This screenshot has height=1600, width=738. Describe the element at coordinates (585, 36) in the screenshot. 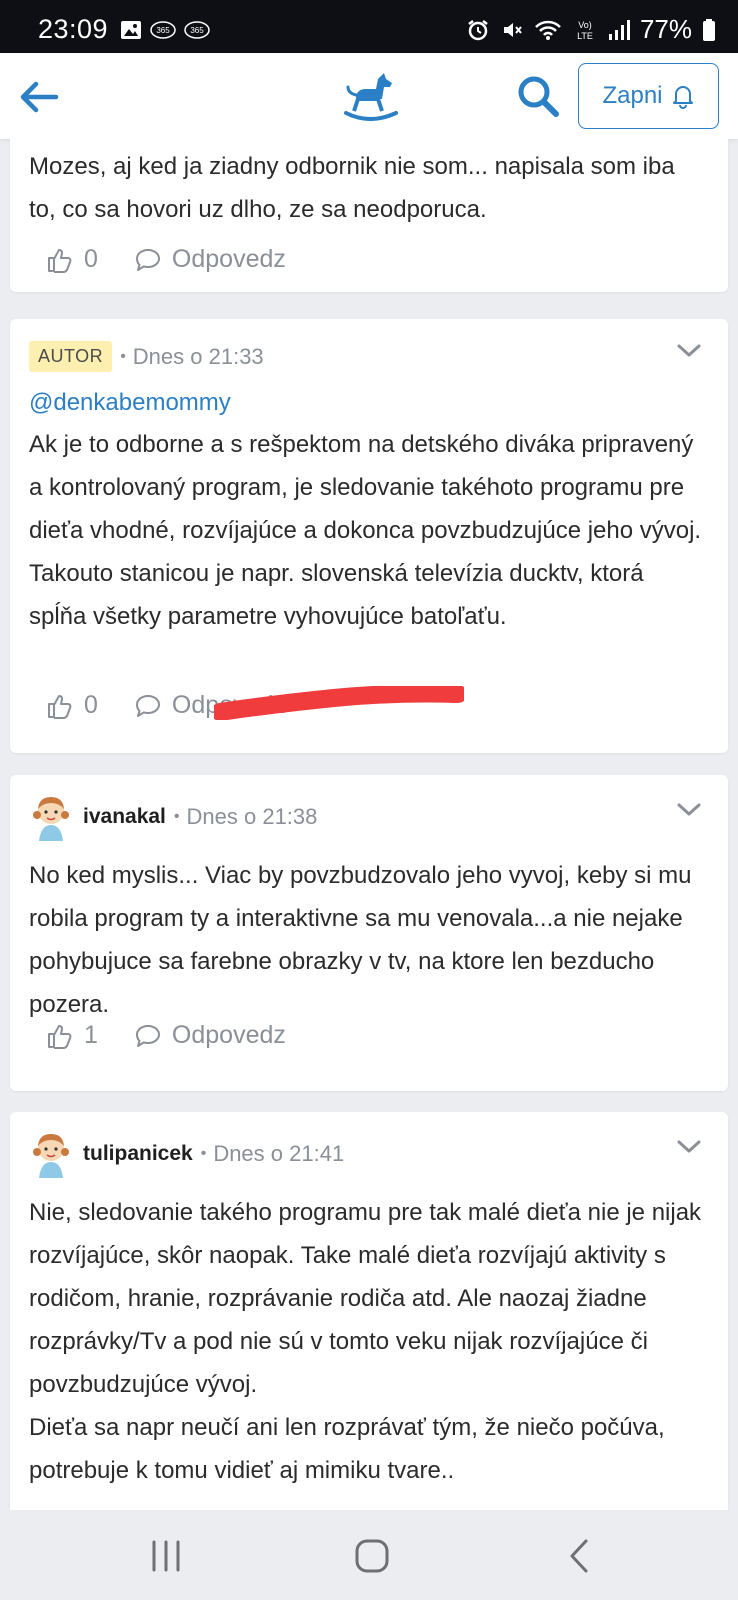

I see `svg-text: LTE` at that location.